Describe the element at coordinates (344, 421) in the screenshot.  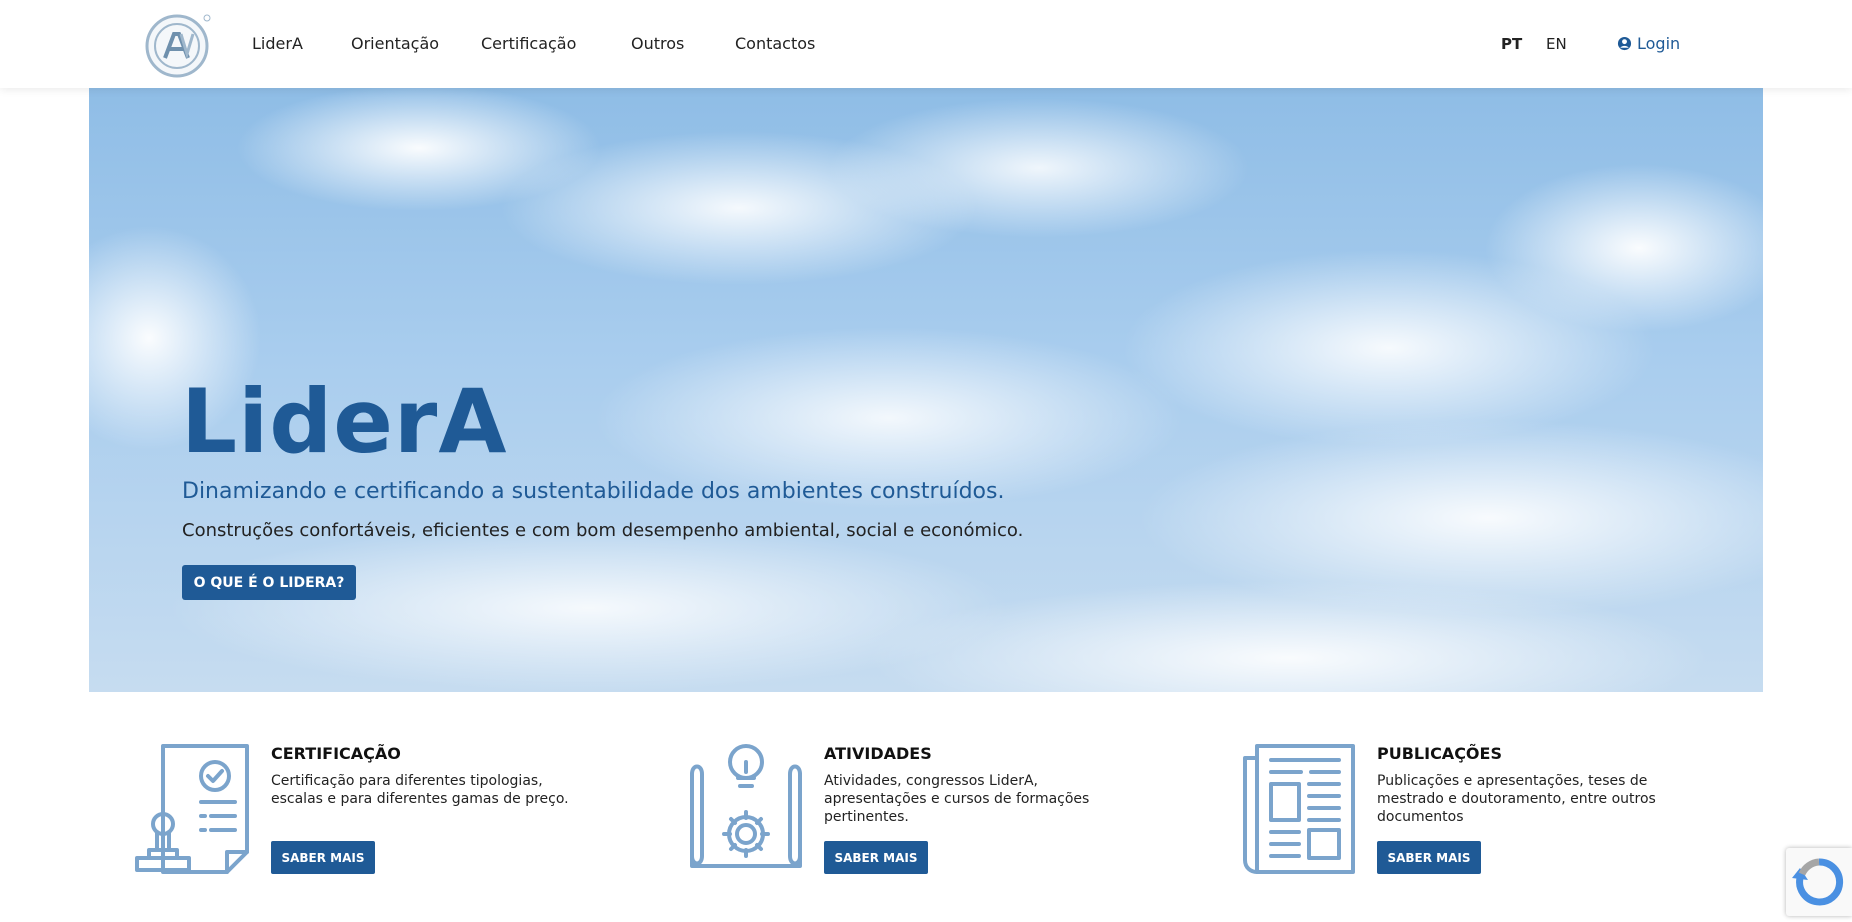
I see `hero-title: LiderA` at that location.